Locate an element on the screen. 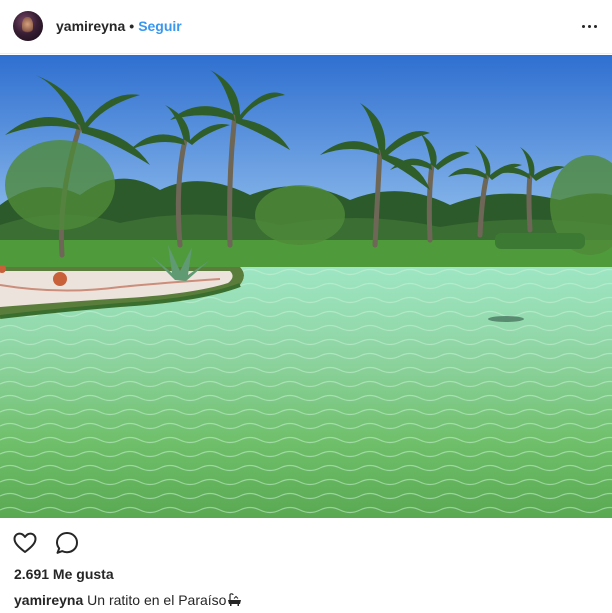 The height and width of the screenshot is (613, 612). caption-text: Un ratito en el Paraíso is located at coordinates (157, 600).